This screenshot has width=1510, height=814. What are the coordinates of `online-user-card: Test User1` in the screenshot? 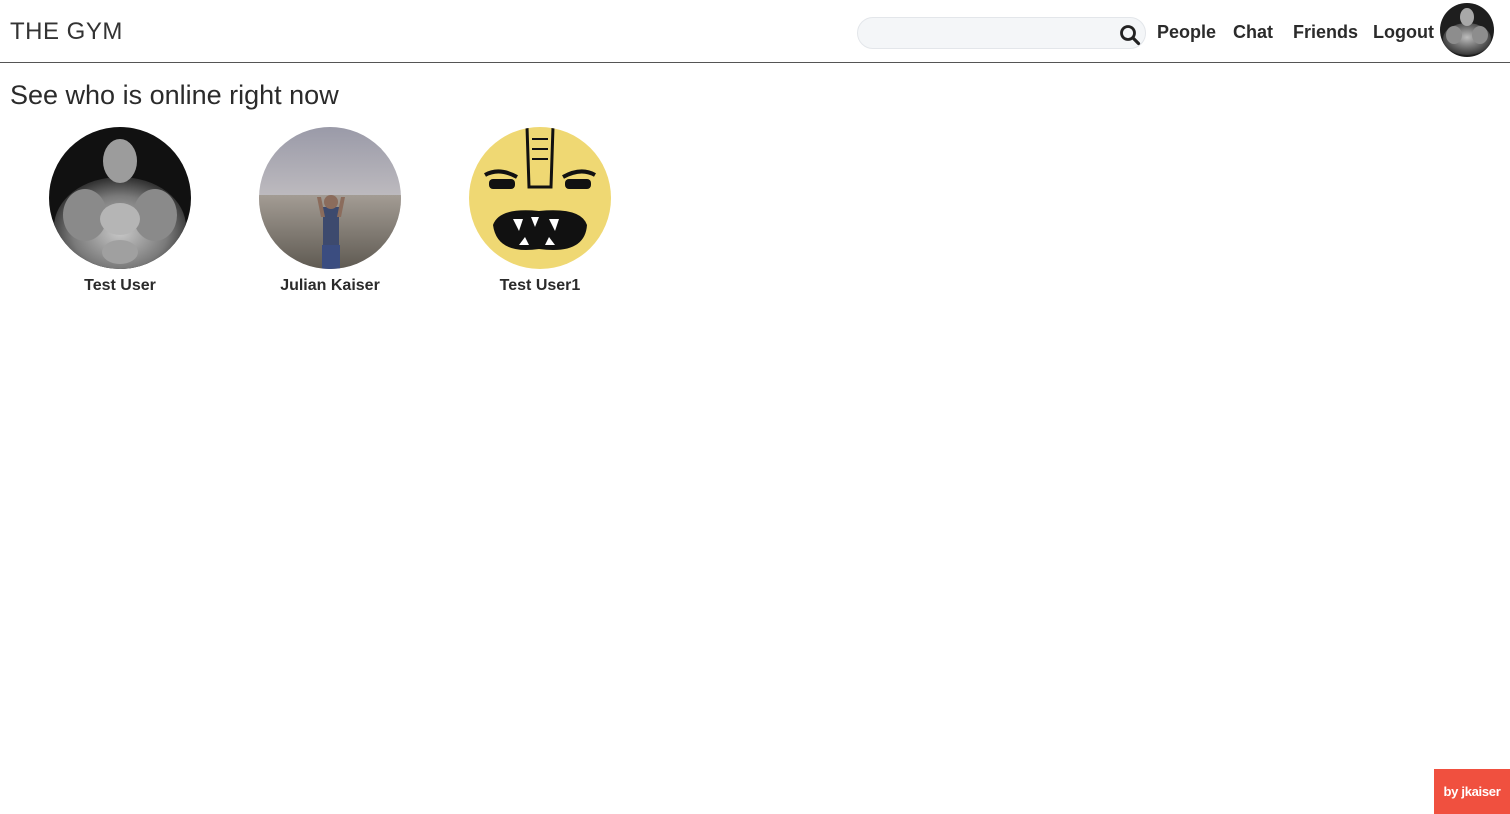 It's located at (540, 211).